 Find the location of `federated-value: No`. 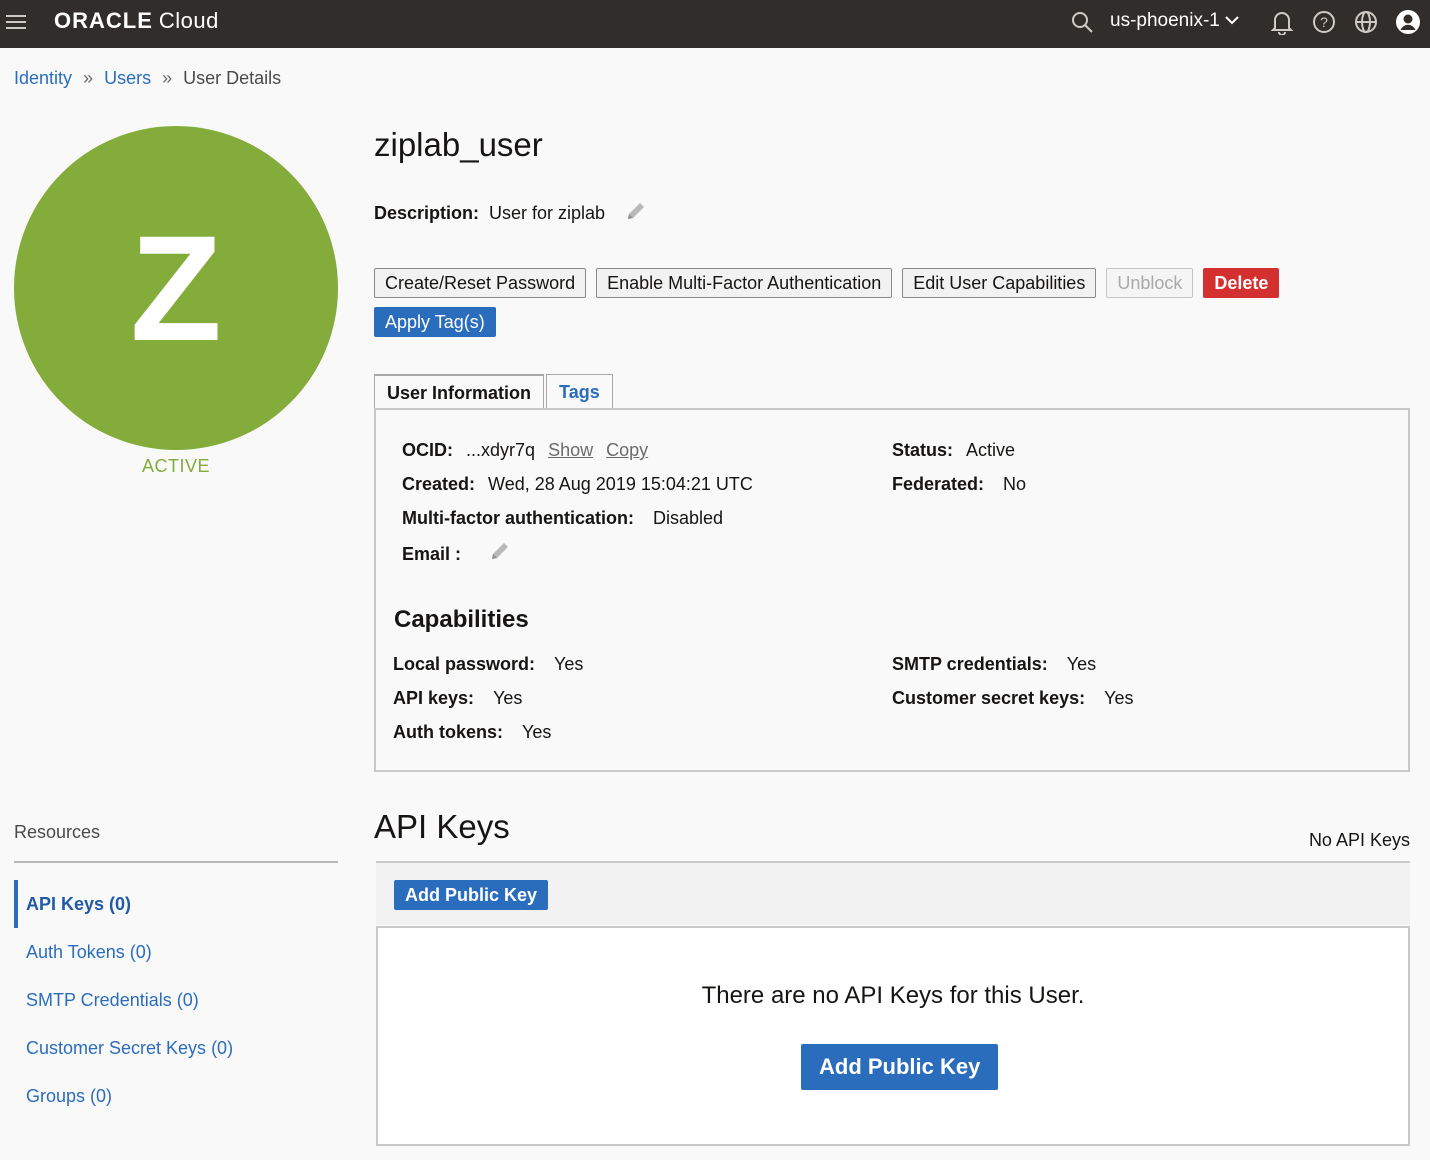

federated-value: No is located at coordinates (1015, 484).